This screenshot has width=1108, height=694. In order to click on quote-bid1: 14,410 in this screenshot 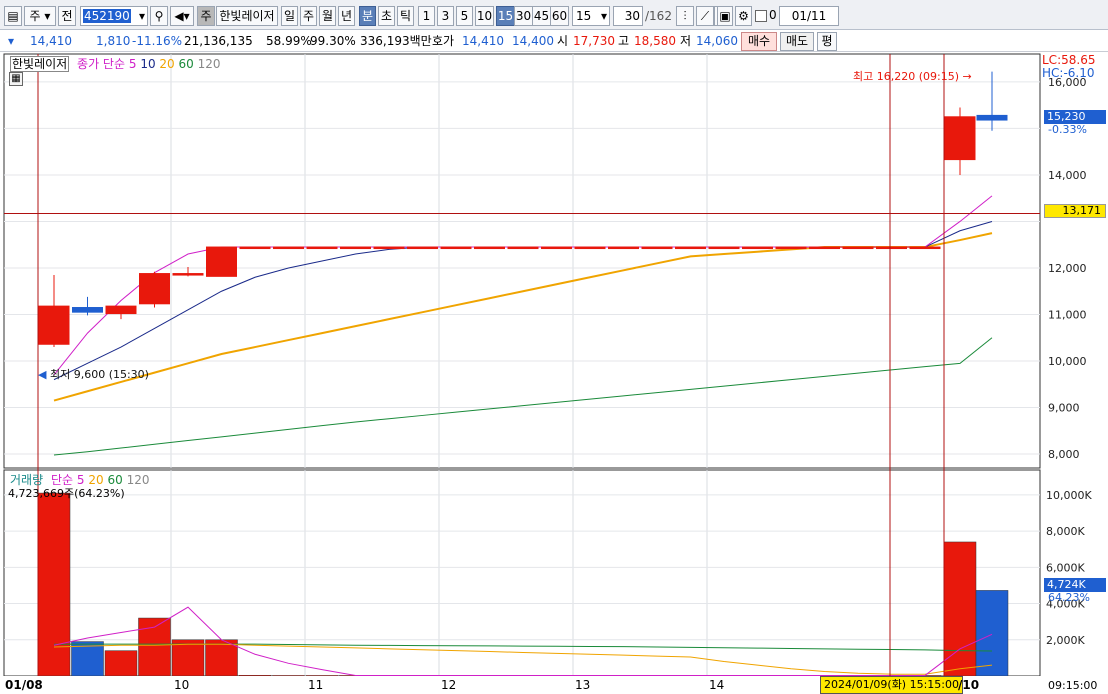, I will do `click(483, 41)`.